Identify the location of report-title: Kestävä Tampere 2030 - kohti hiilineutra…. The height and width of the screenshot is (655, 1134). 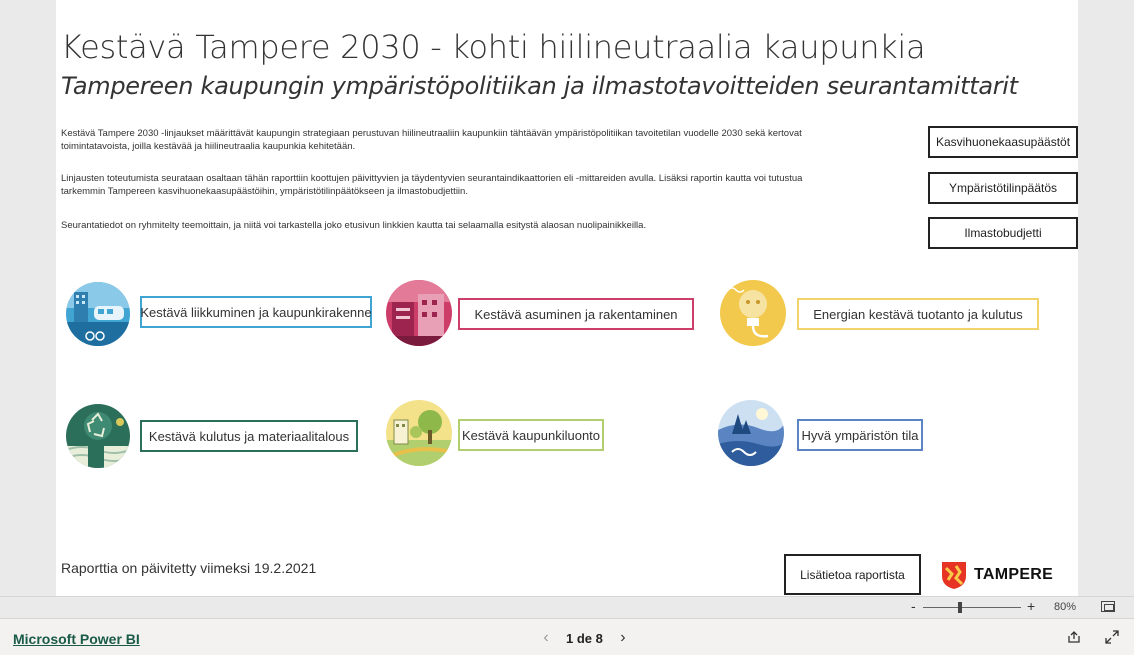
(493, 47).